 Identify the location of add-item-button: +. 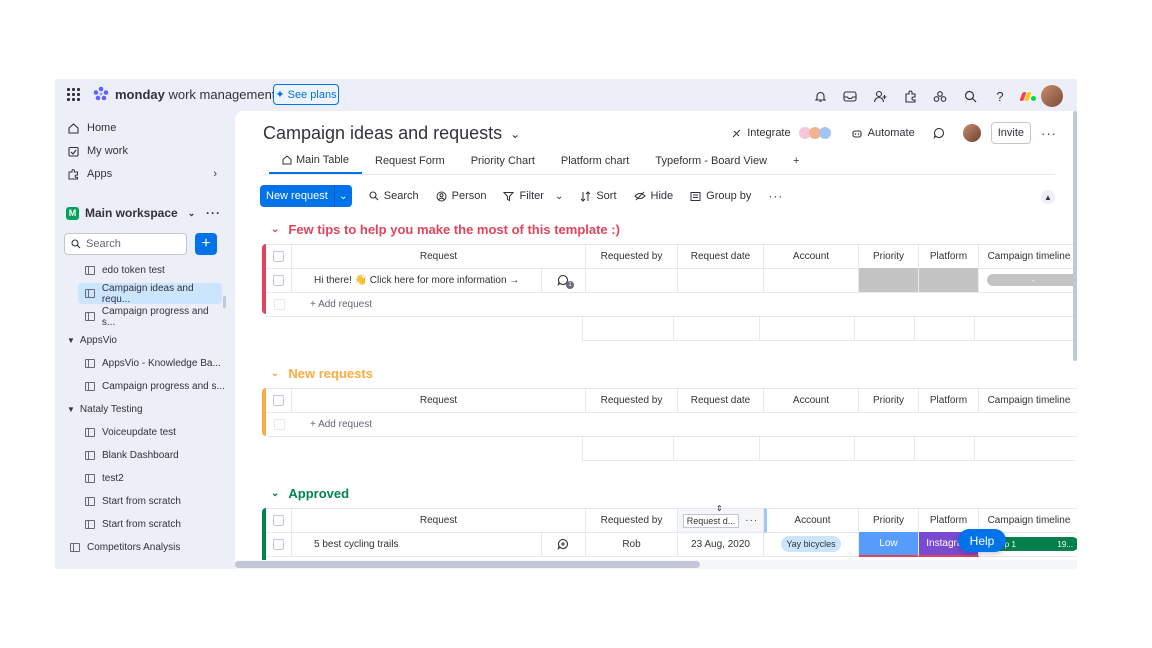
(206, 244).